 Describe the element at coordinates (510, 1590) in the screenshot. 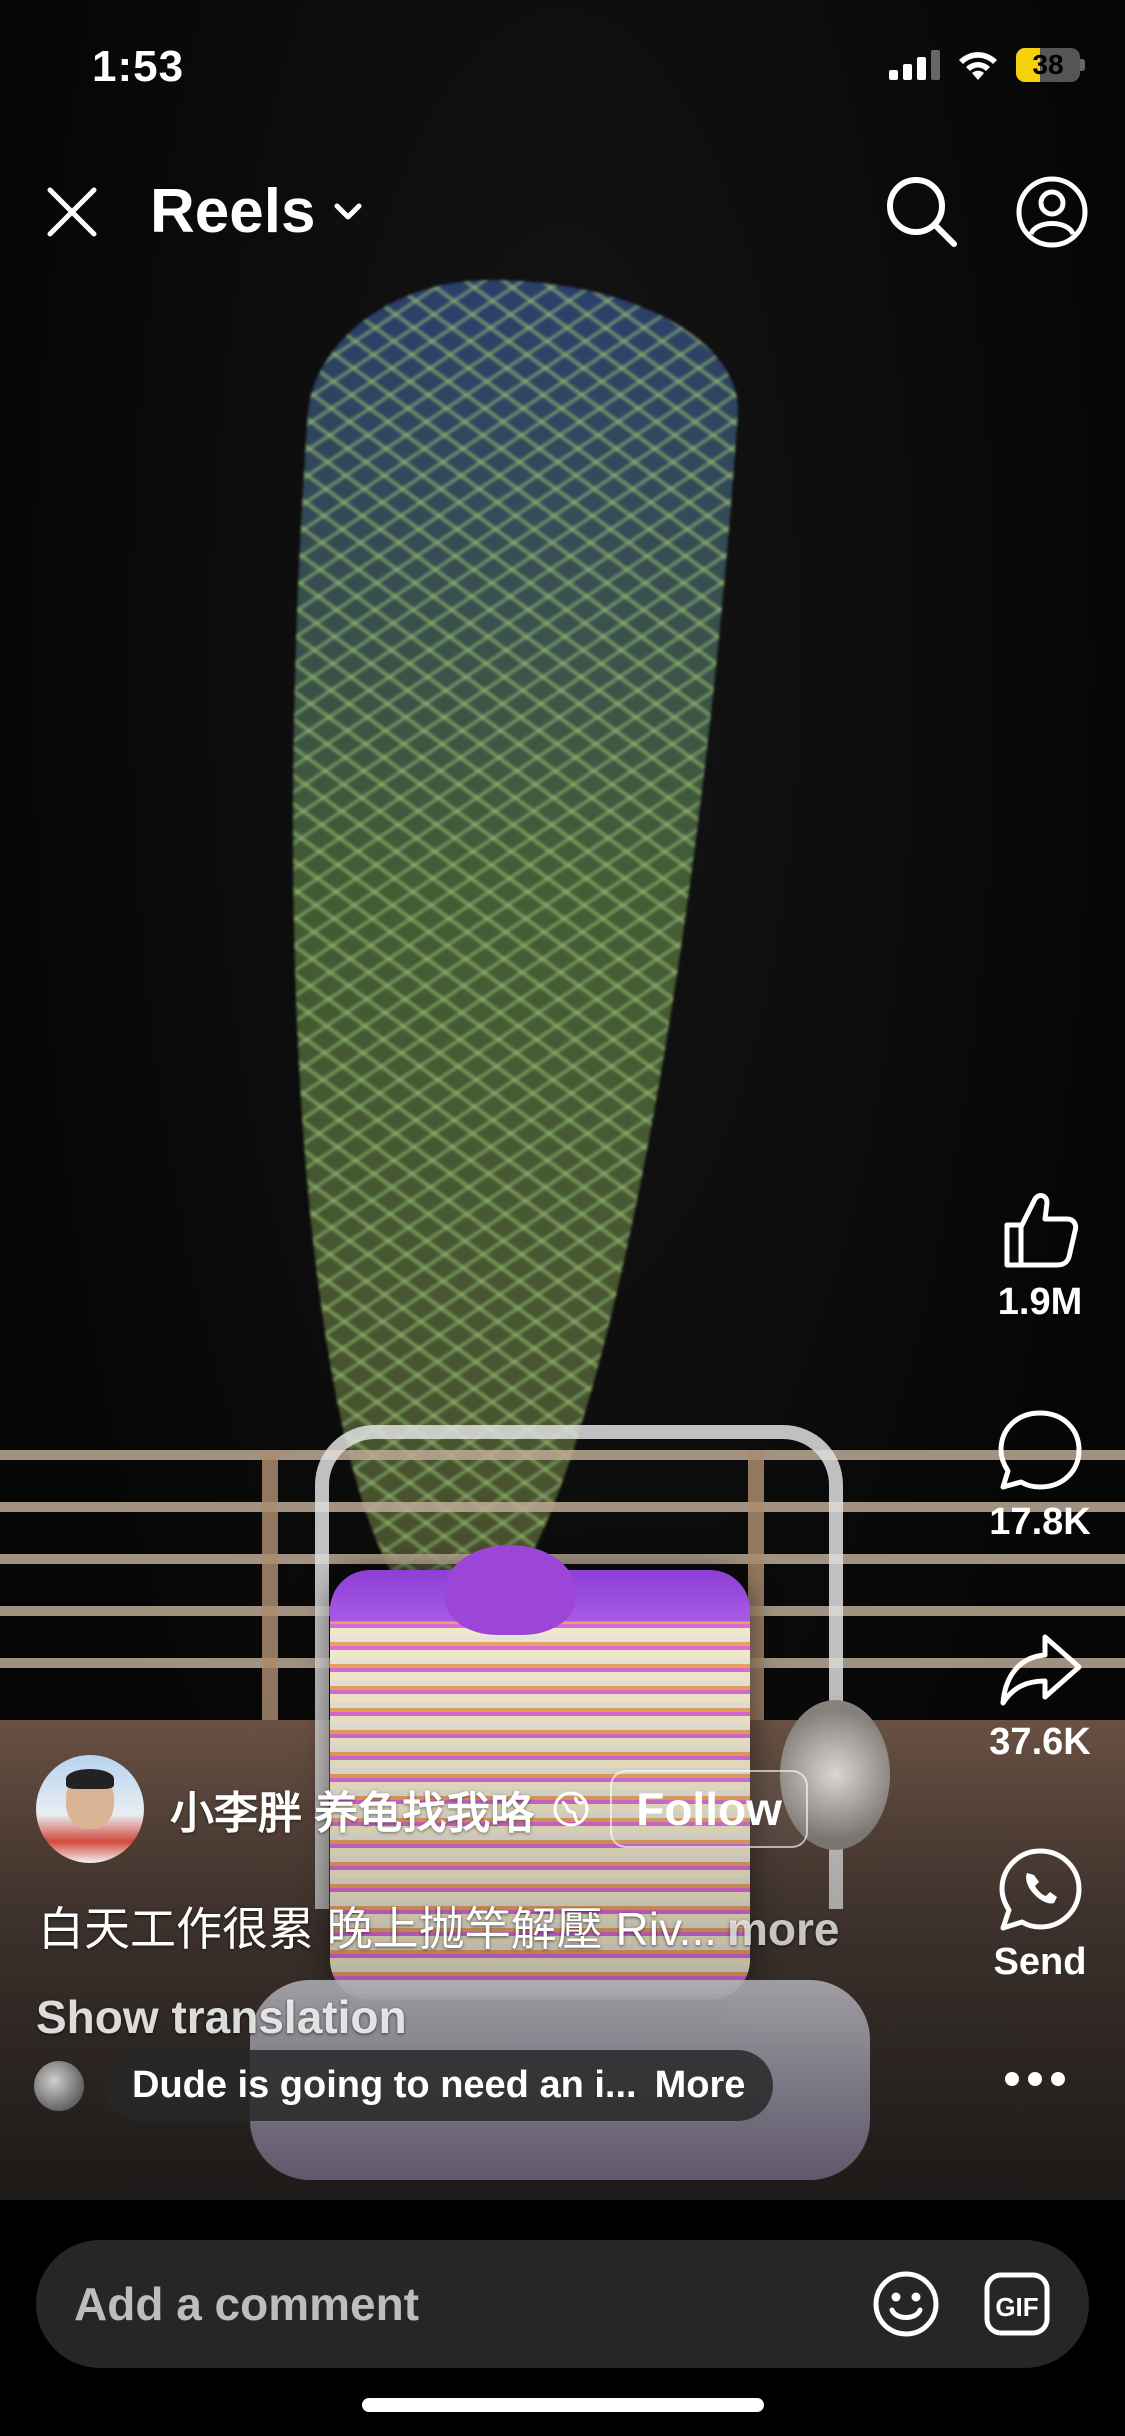

I see `reel-knob` at that location.